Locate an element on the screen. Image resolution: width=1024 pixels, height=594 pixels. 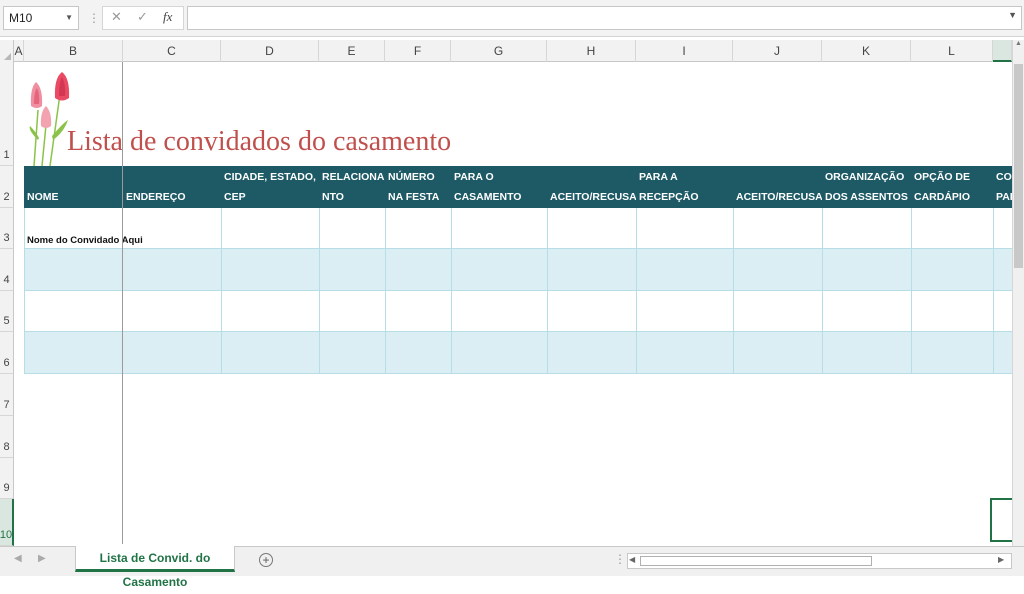
column-header-k: K is located at coordinates (866, 51).